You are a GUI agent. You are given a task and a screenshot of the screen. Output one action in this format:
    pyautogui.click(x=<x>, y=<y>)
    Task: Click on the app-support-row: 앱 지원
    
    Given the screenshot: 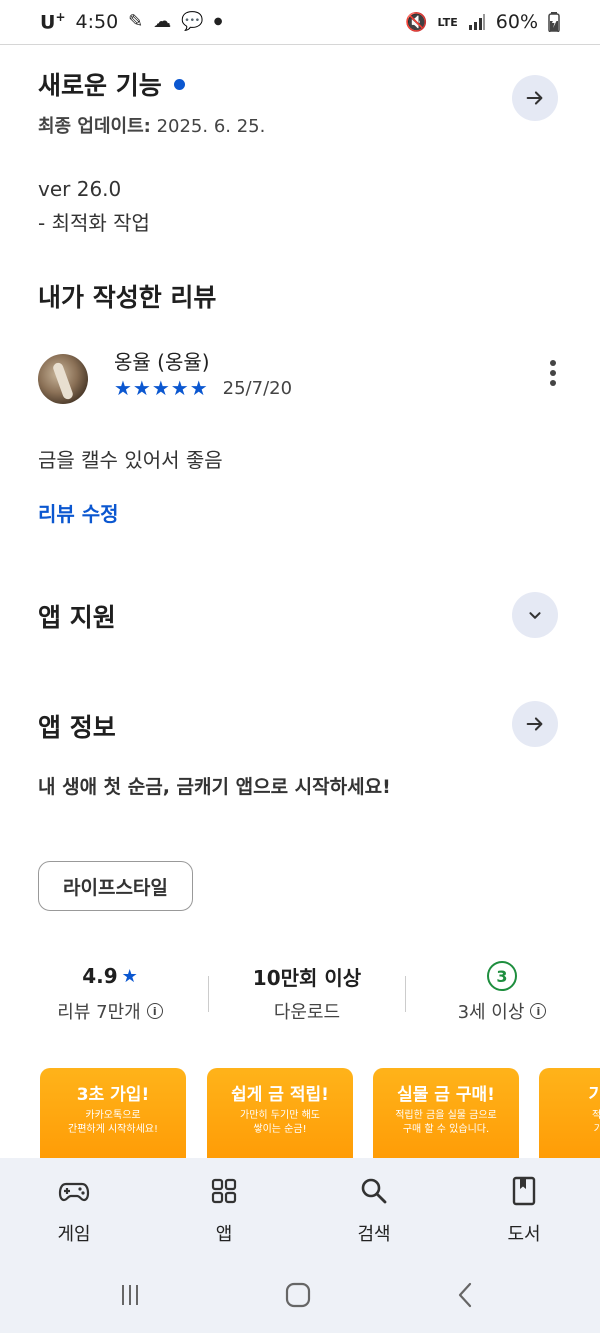 What is the action you would take?
    pyautogui.click(x=300, y=616)
    